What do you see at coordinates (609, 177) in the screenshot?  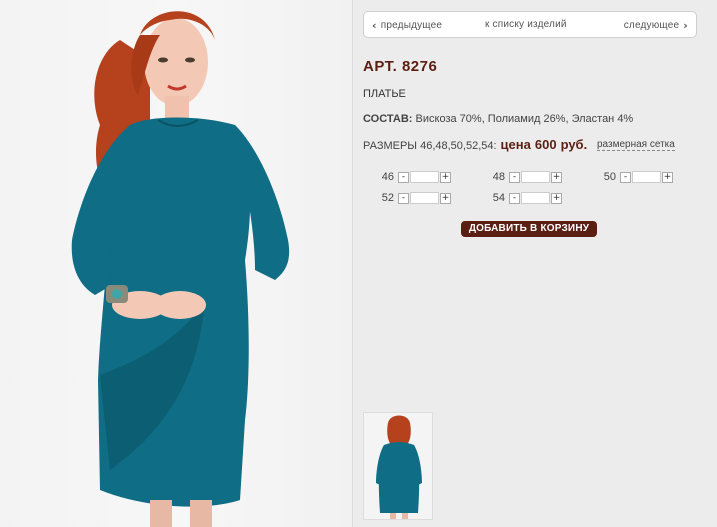 I see `size-label: 50` at bounding box center [609, 177].